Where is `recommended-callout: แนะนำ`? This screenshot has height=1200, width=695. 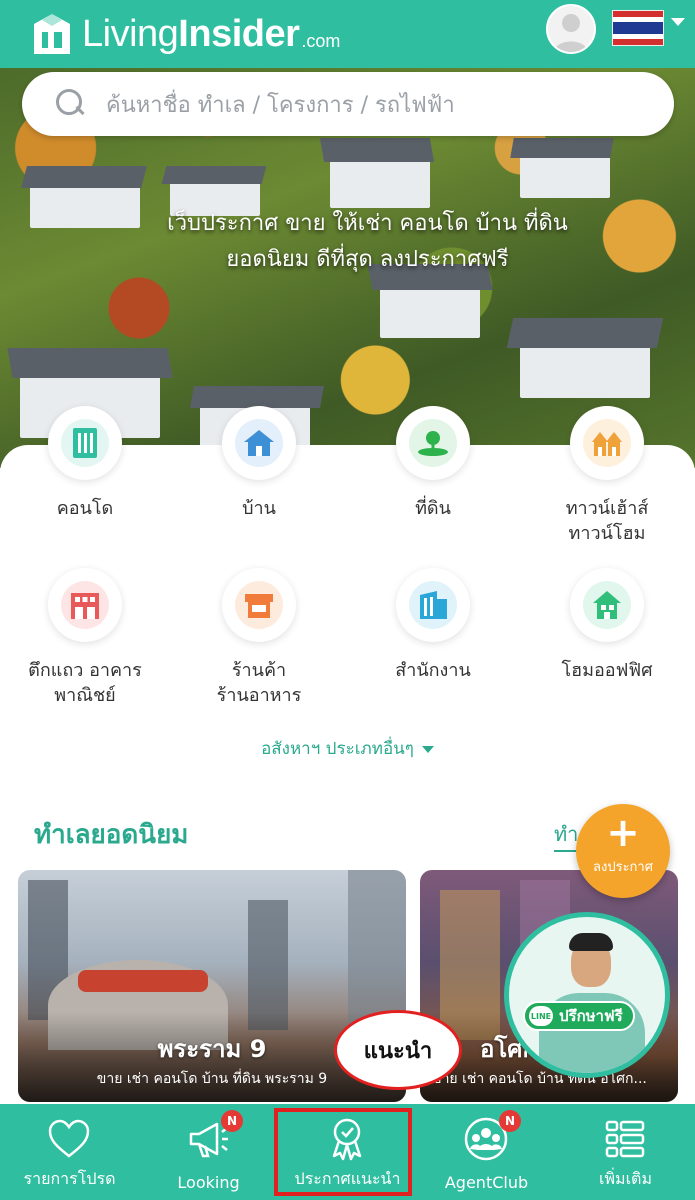 recommended-callout: แนะนำ is located at coordinates (398, 1050).